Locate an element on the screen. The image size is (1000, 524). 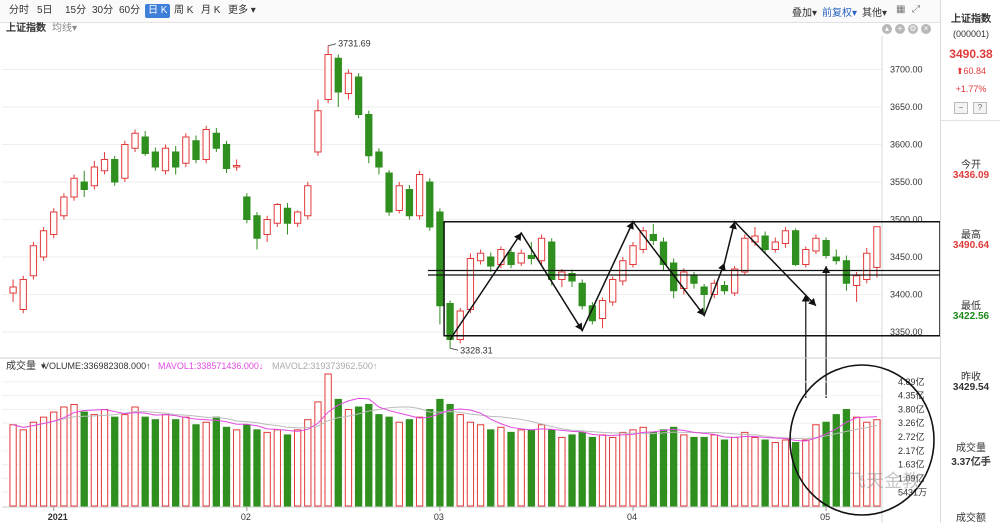
low-value: 3422.56 is located at coordinates (971, 316).